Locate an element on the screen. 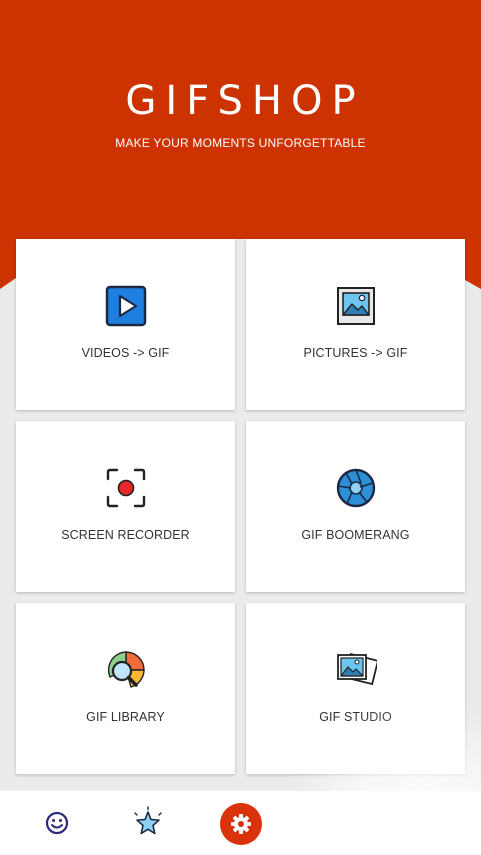 The width and height of the screenshot is (481, 855). record-icon is located at coordinates (126, 488).